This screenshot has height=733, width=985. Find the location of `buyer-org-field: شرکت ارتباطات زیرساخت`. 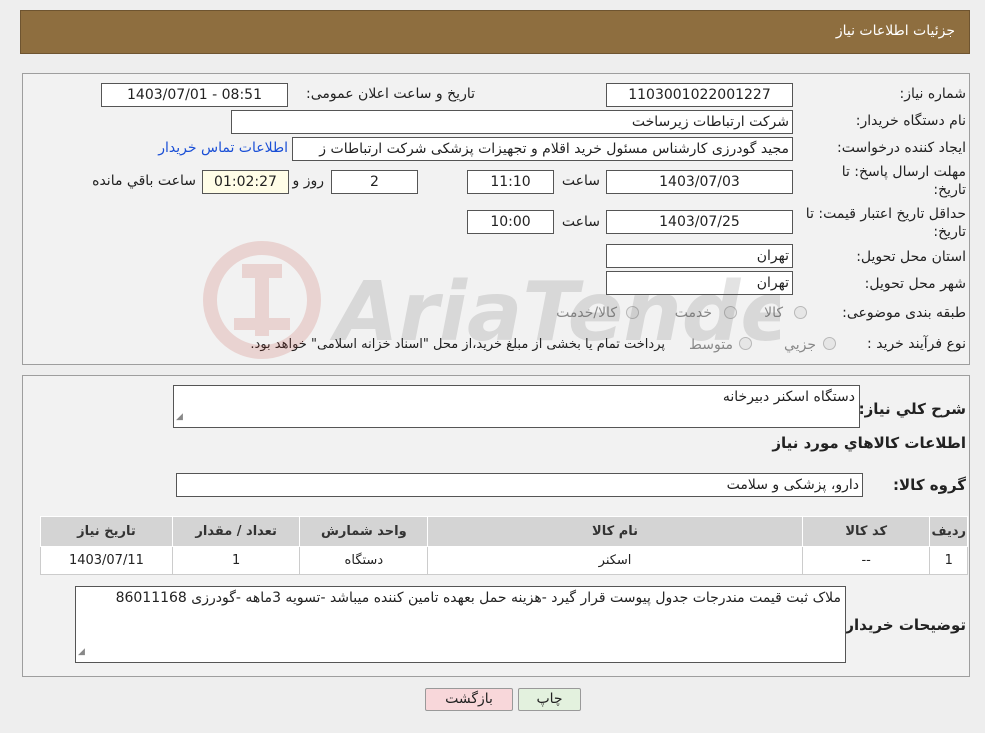

buyer-org-field: شرکت ارتباطات زیرساخت is located at coordinates (512, 122).